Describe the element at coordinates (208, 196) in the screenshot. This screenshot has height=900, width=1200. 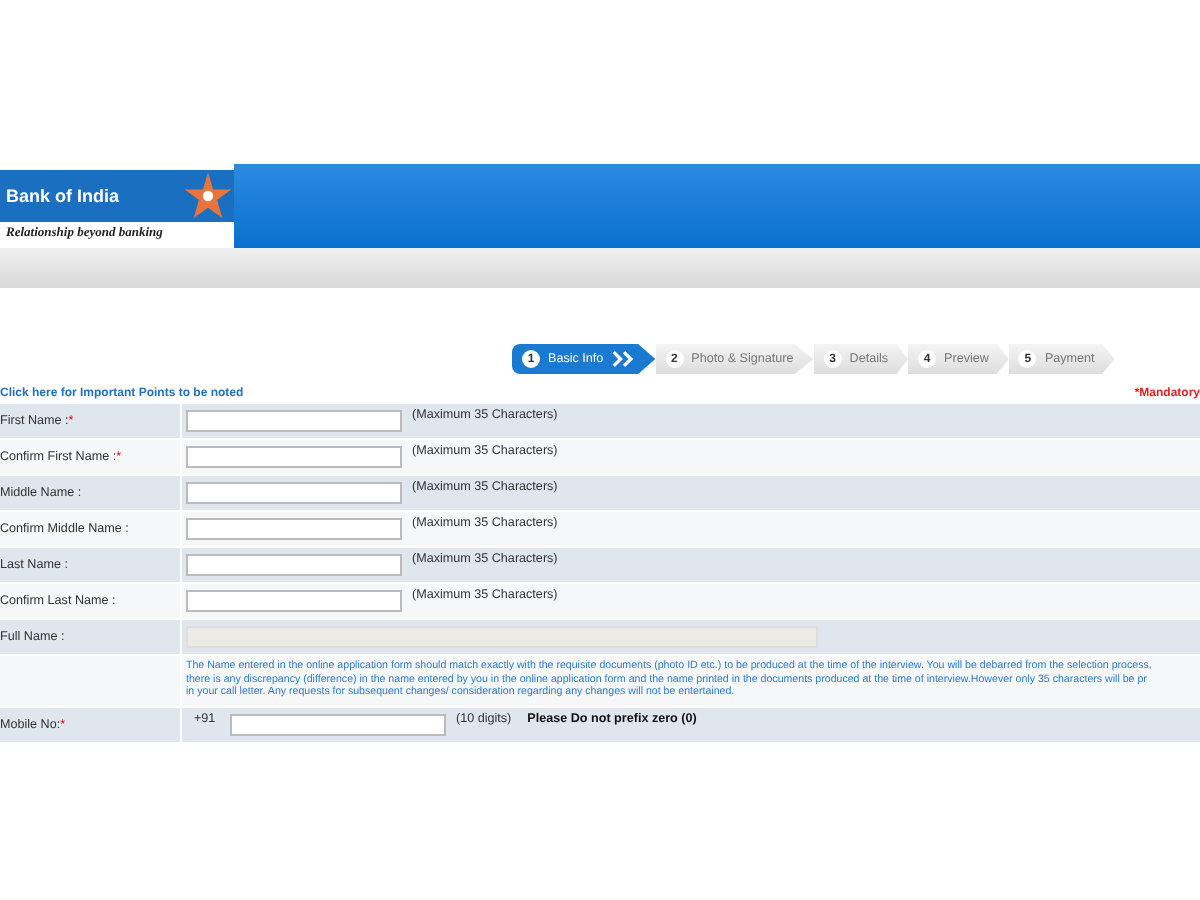
I see `star-icon` at that location.